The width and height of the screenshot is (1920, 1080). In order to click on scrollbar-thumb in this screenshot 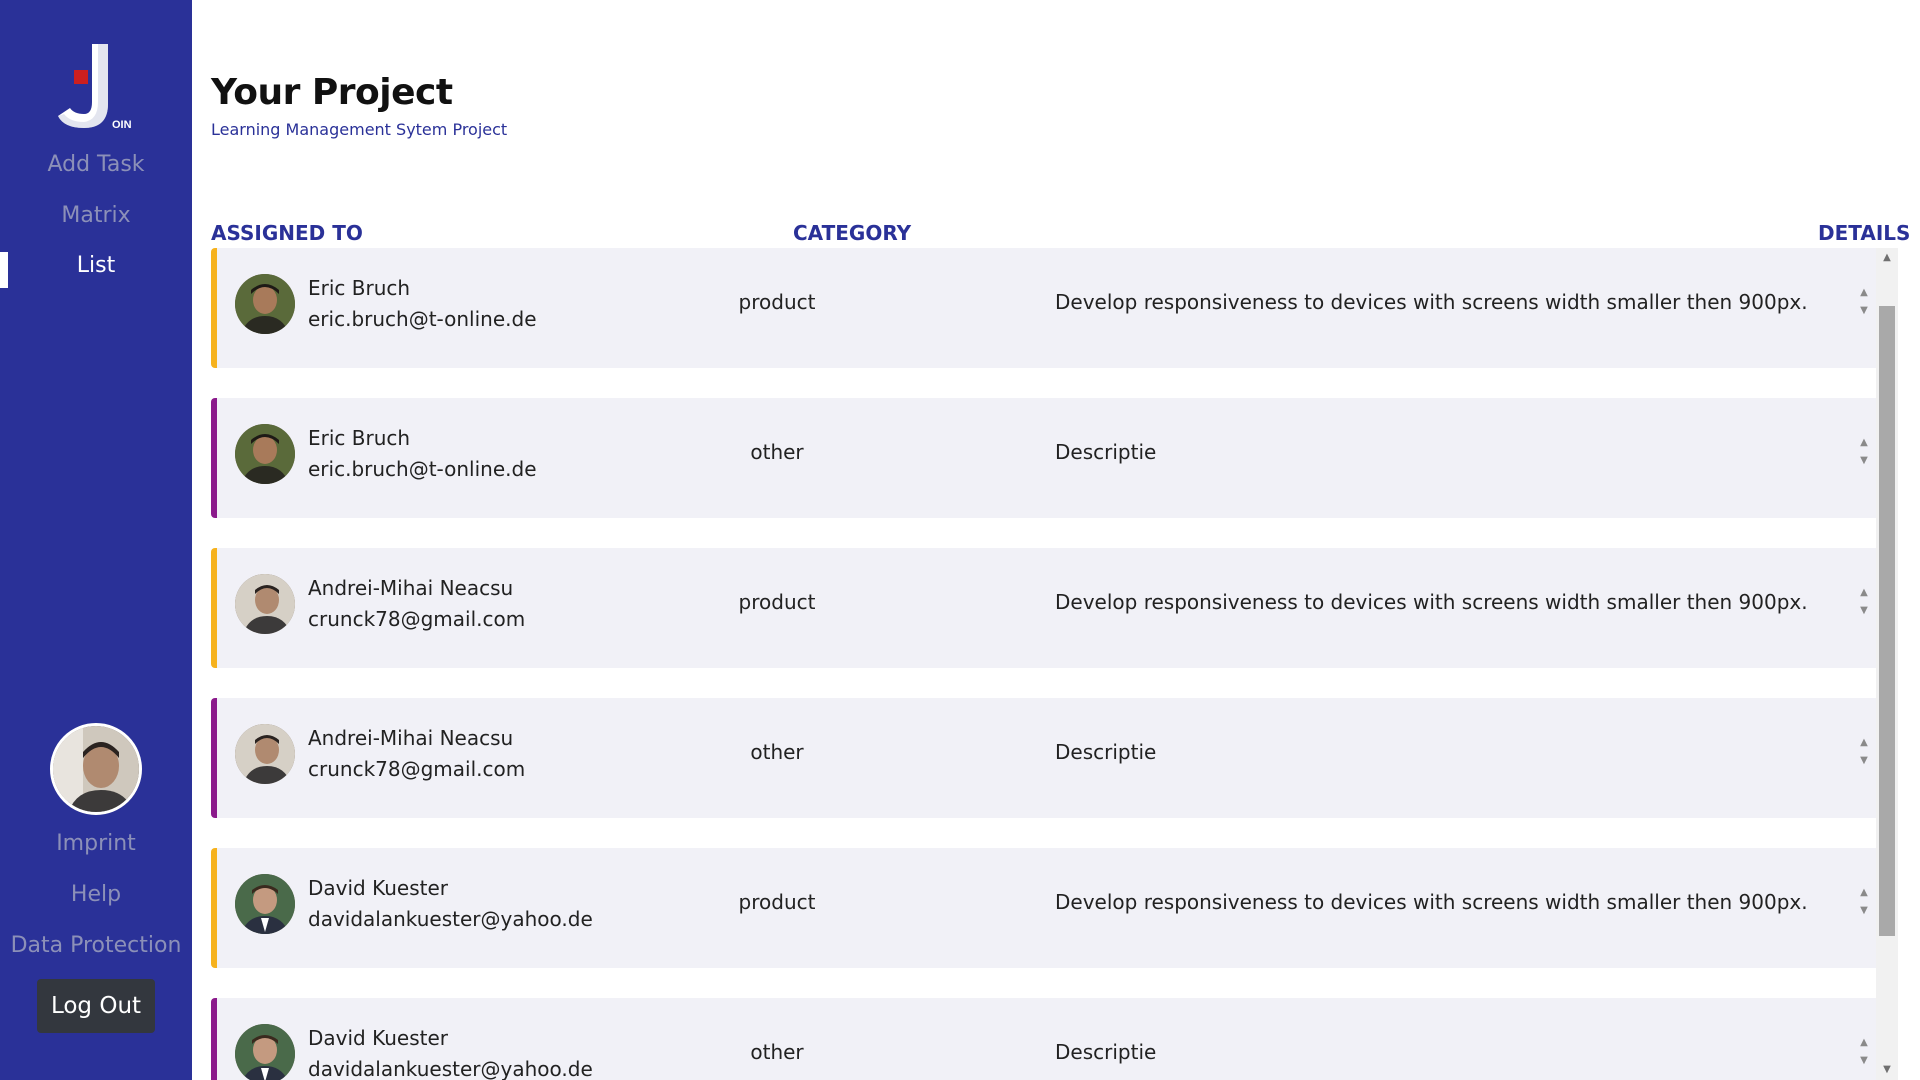, I will do `click(1887, 621)`.